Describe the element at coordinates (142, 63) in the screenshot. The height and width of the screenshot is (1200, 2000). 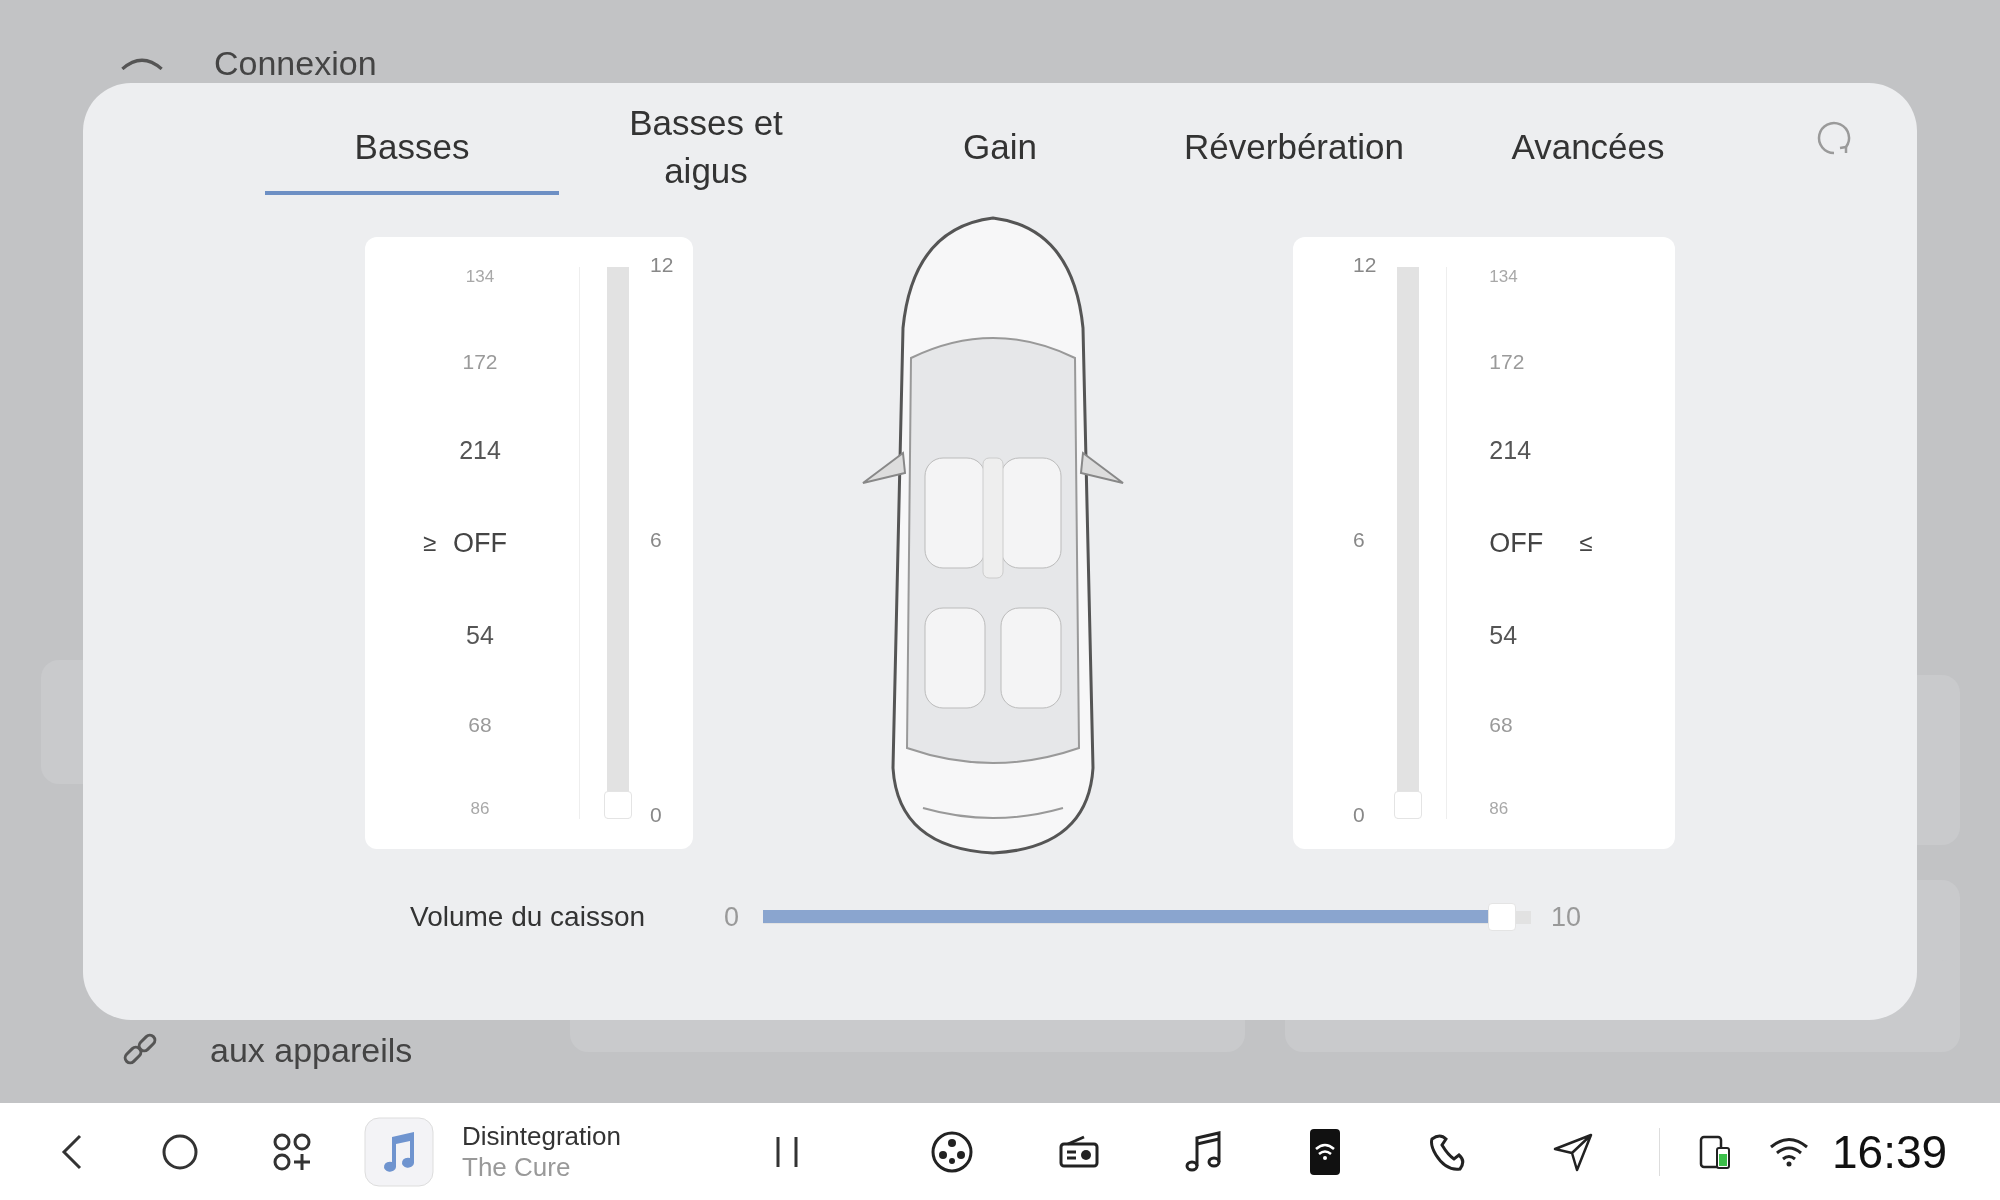
I see `connection-icon` at that location.